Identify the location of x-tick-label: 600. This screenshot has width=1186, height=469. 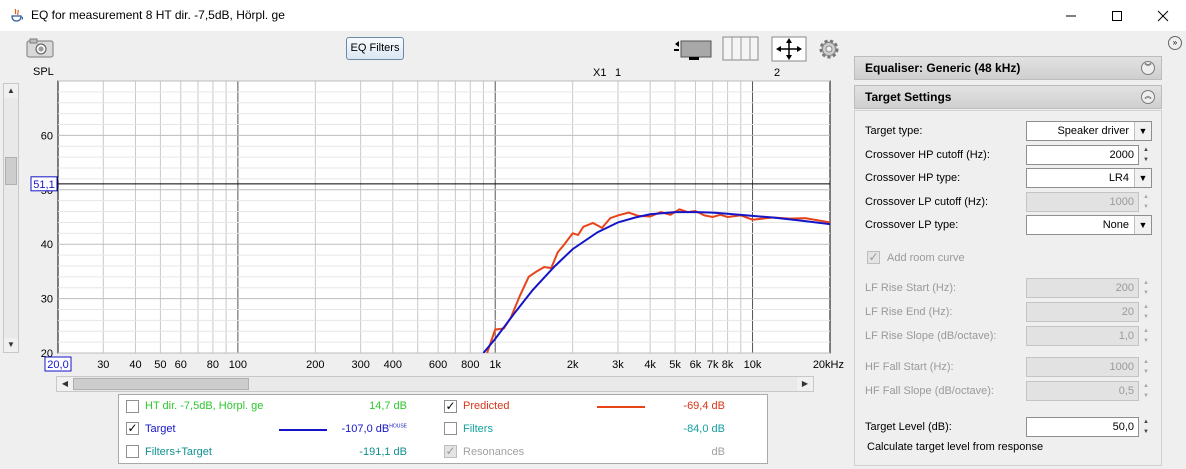
(438, 365).